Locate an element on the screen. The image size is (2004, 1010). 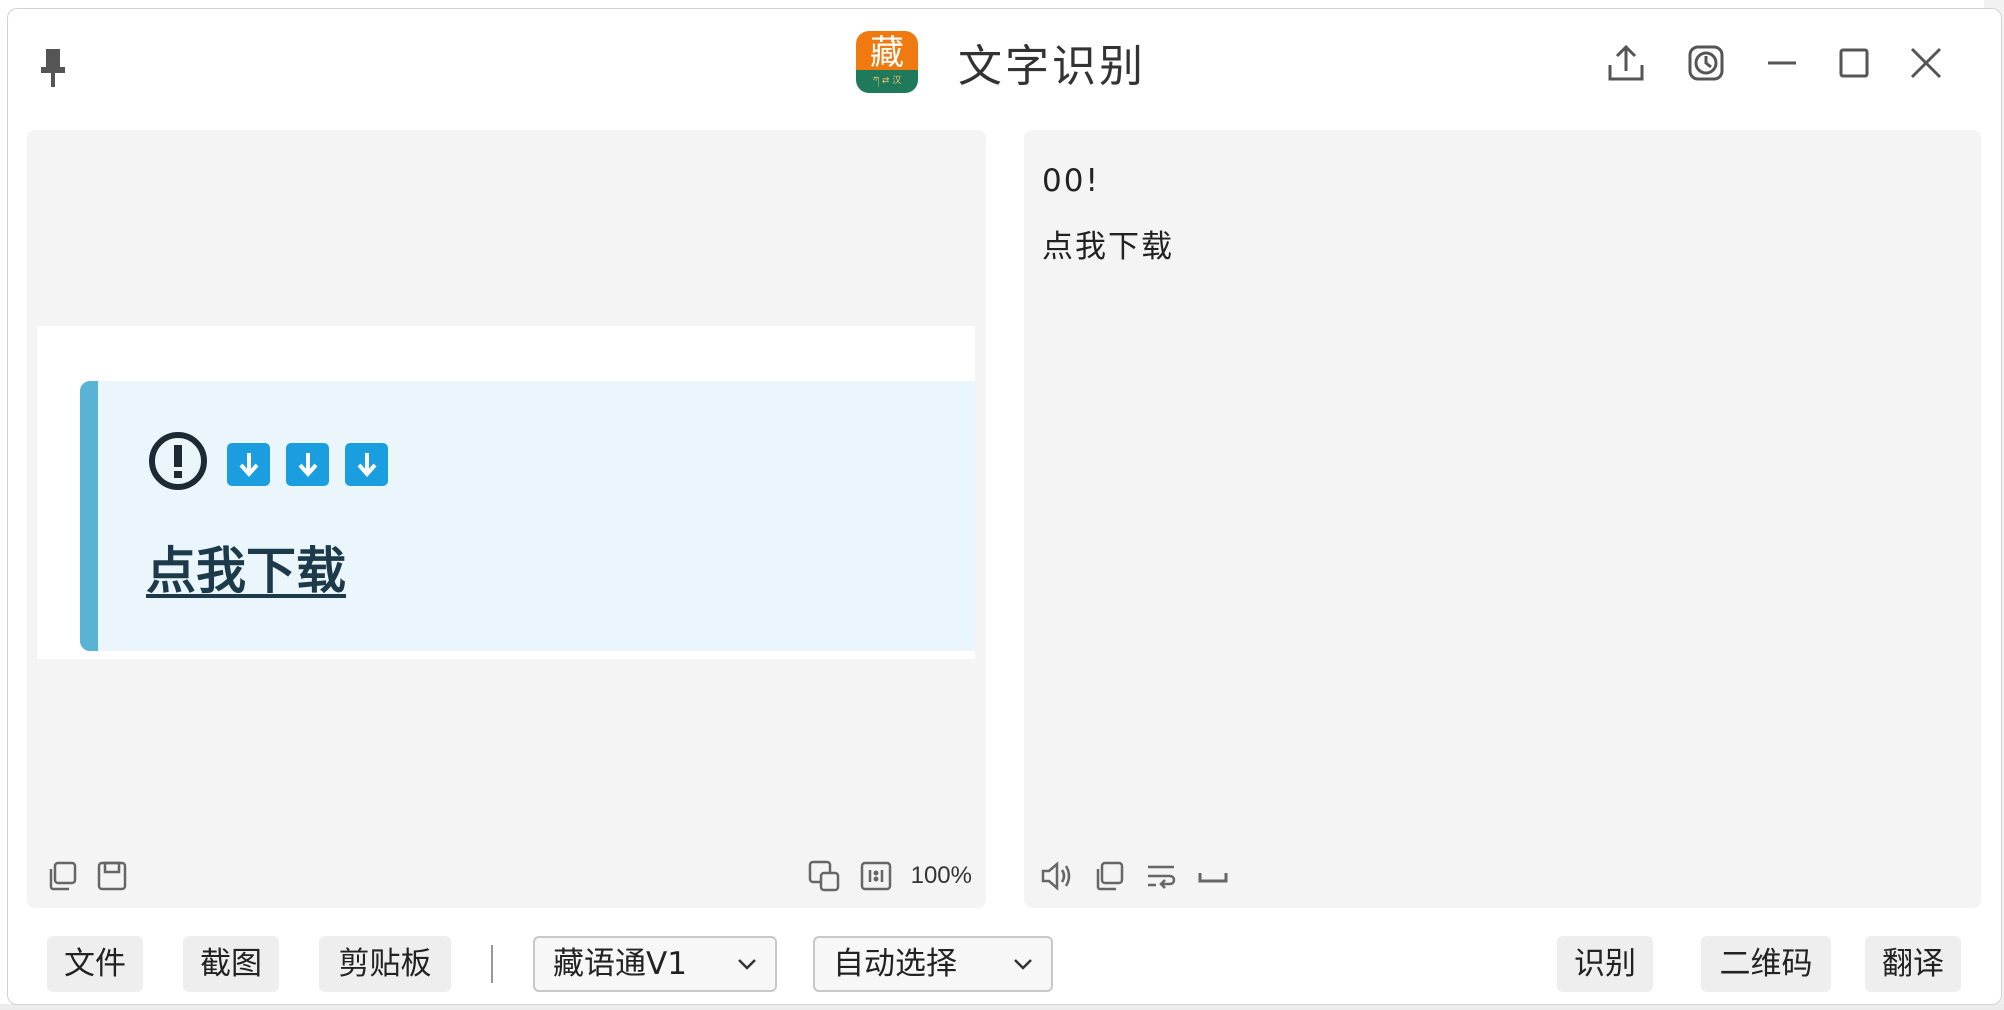
result-line: 00! is located at coordinates (1071, 181).